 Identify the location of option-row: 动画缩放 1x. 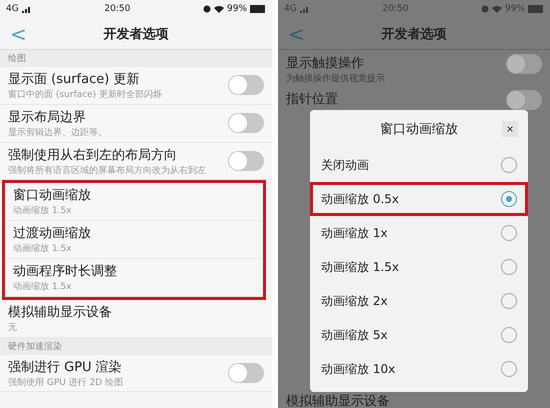
(419, 233).